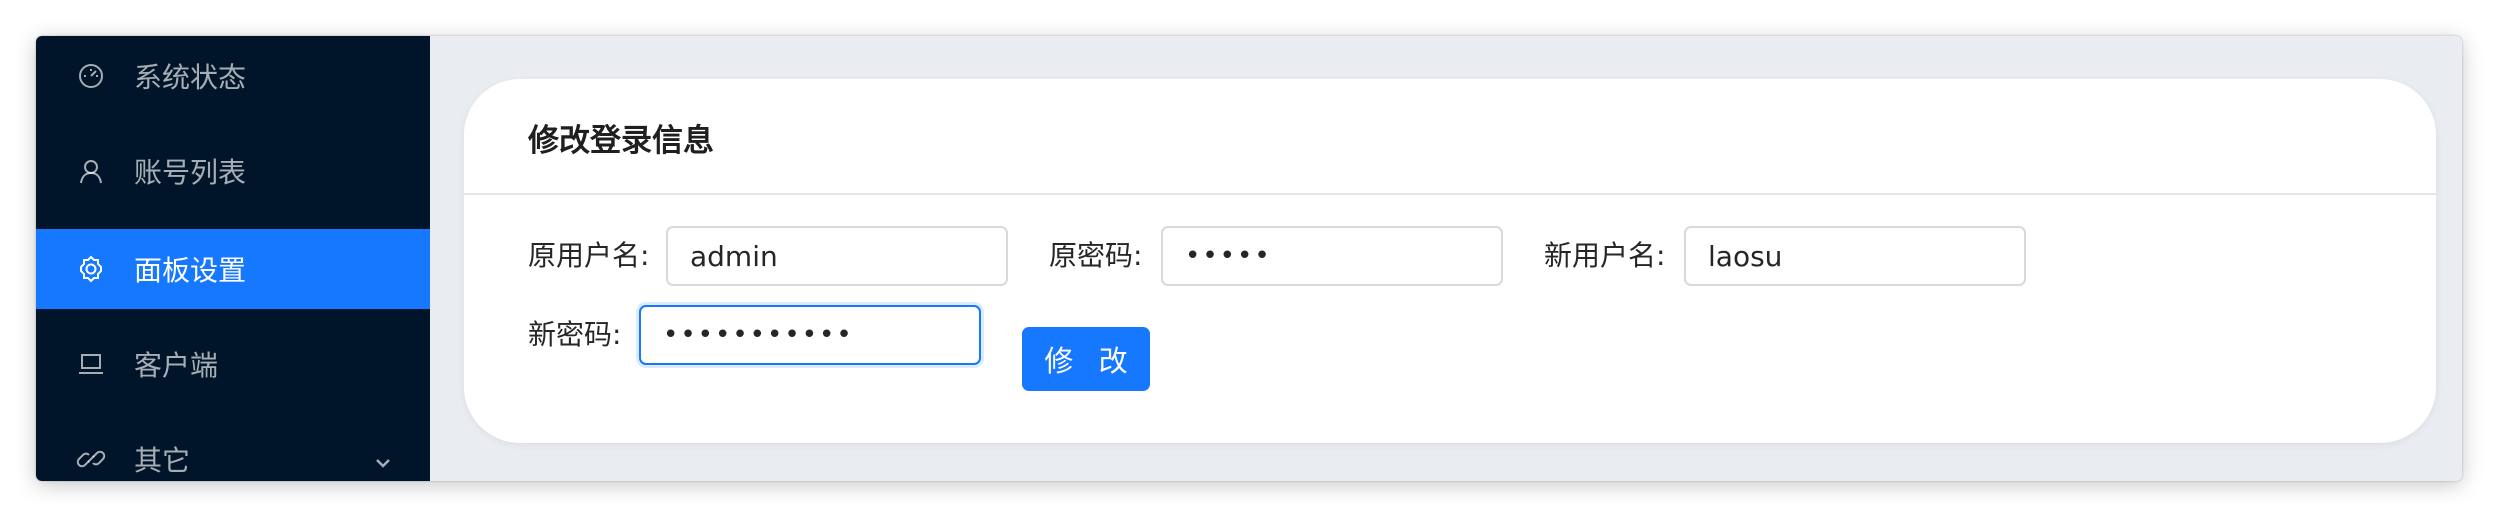 Image resolution: width=2498 pixels, height=518 pixels. What do you see at coordinates (162, 460) in the screenshot?
I see `sidebar-item-label: 其它` at bounding box center [162, 460].